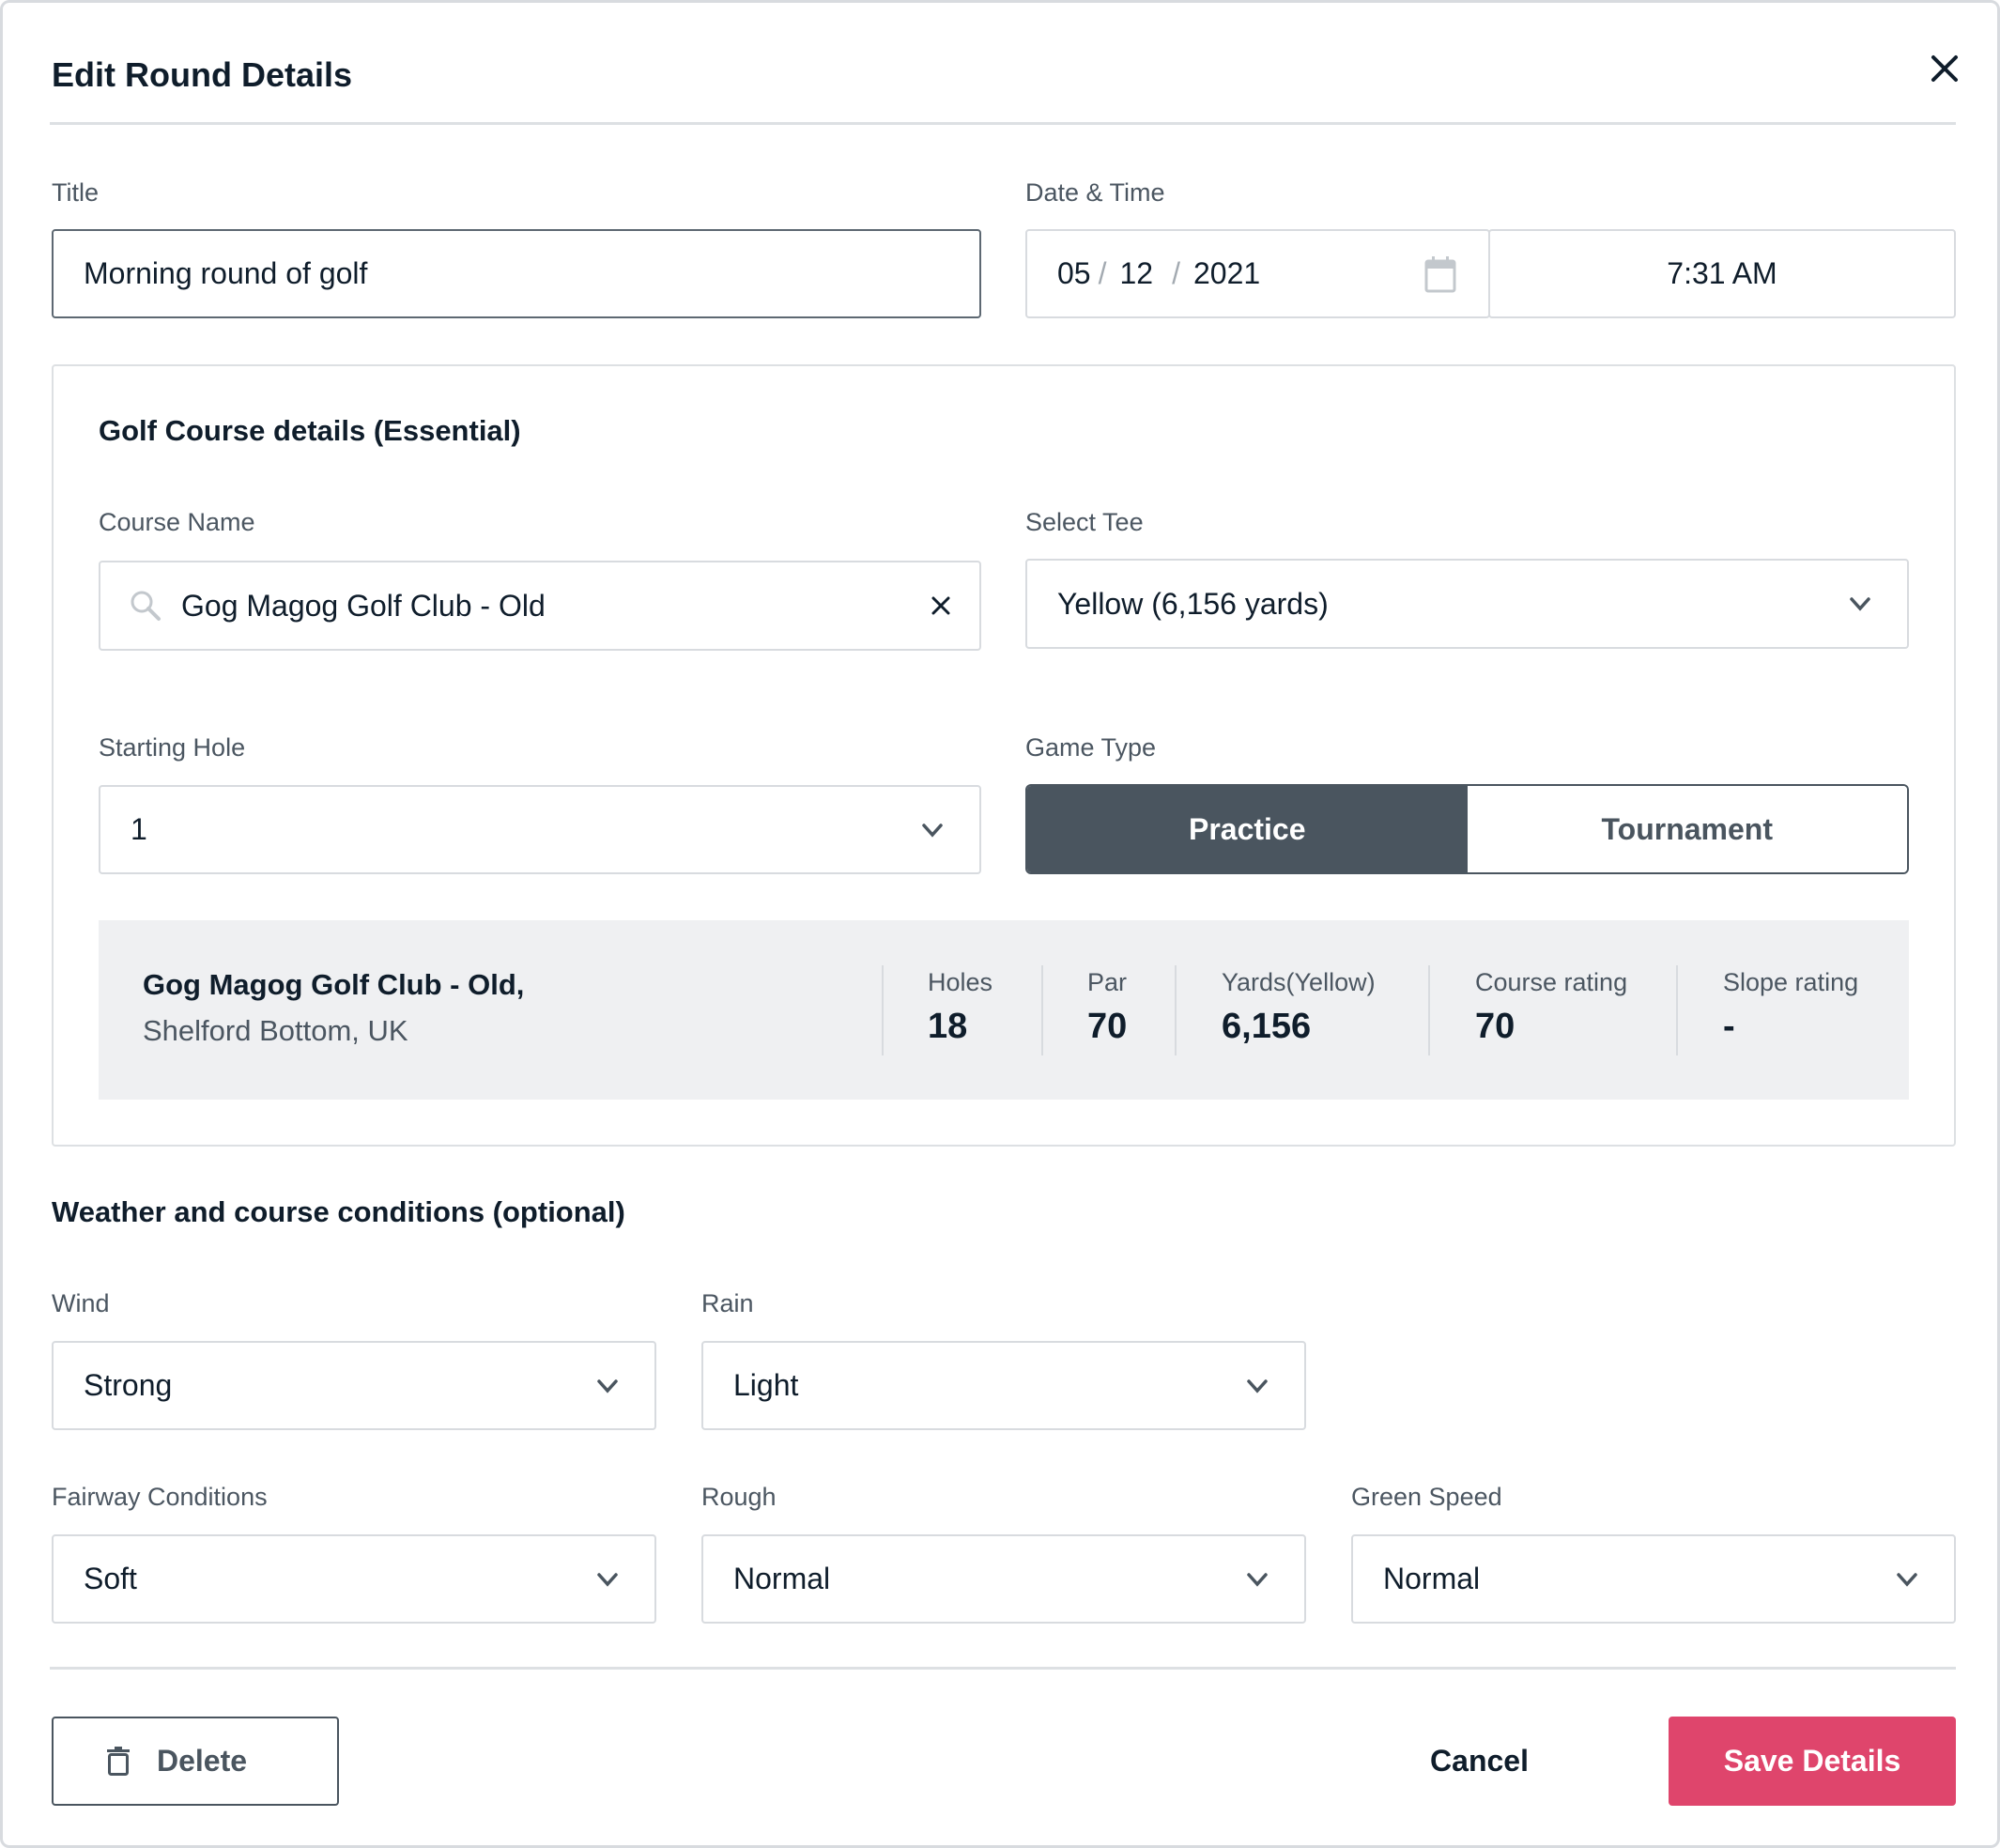  I want to click on stat-label: Yards(Yellow), so click(1299, 982).